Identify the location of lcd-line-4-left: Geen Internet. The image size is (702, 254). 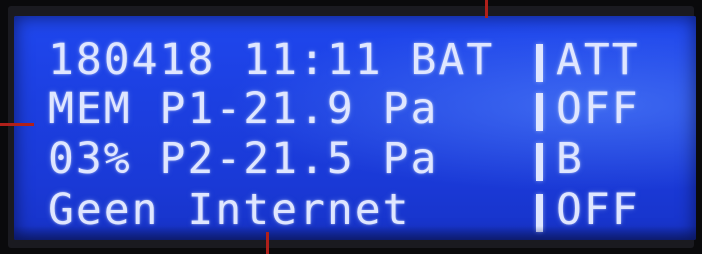
(229, 210).